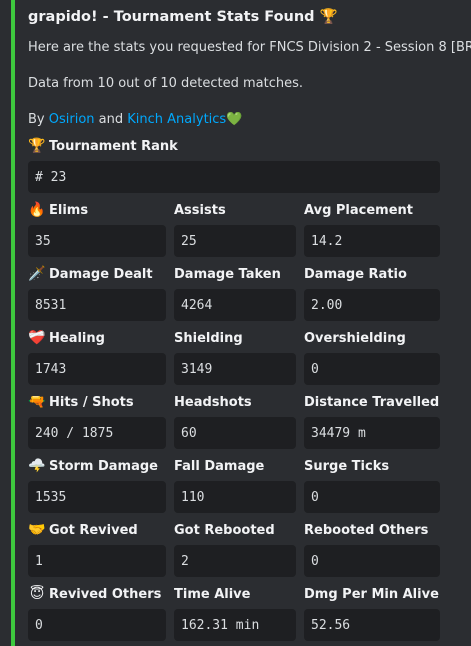  I want to click on field-name-damage-dealt: 🗡️ Damage Dealt, so click(90, 274).